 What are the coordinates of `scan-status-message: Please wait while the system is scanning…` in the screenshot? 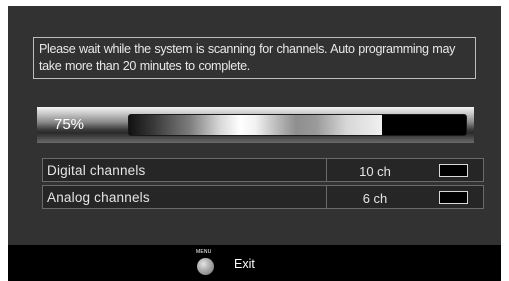 It's located at (254, 58).